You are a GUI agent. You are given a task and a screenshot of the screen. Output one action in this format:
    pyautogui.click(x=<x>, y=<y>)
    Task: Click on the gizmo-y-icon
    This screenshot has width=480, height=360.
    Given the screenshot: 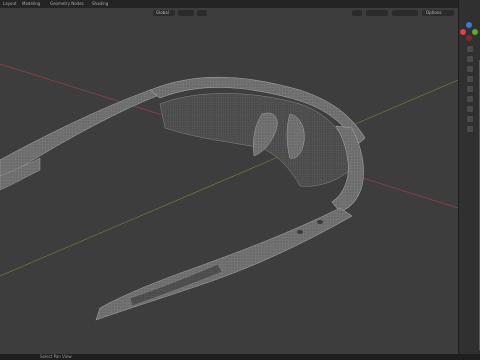 What is the action you would take?
    pyautogui.click(x=475, y=32)
    